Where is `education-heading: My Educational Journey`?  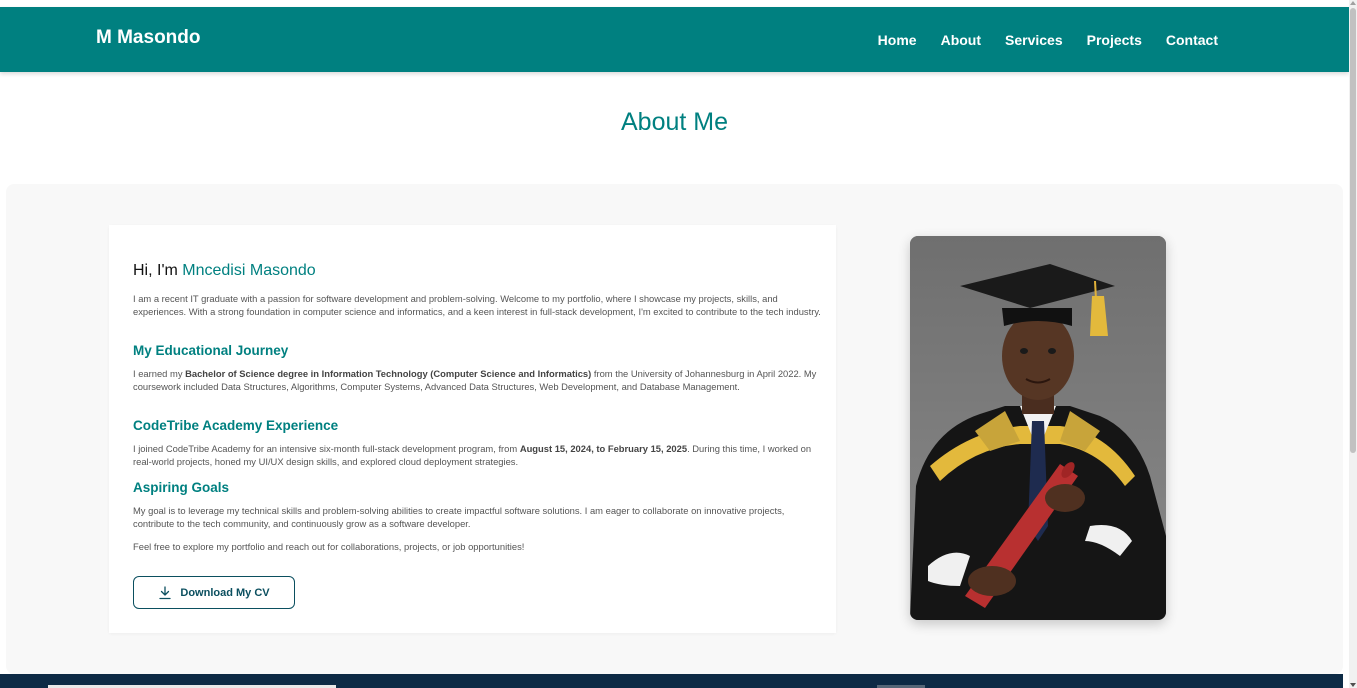
education-heading: My Educational Journey is located at coordinates (211, 350).